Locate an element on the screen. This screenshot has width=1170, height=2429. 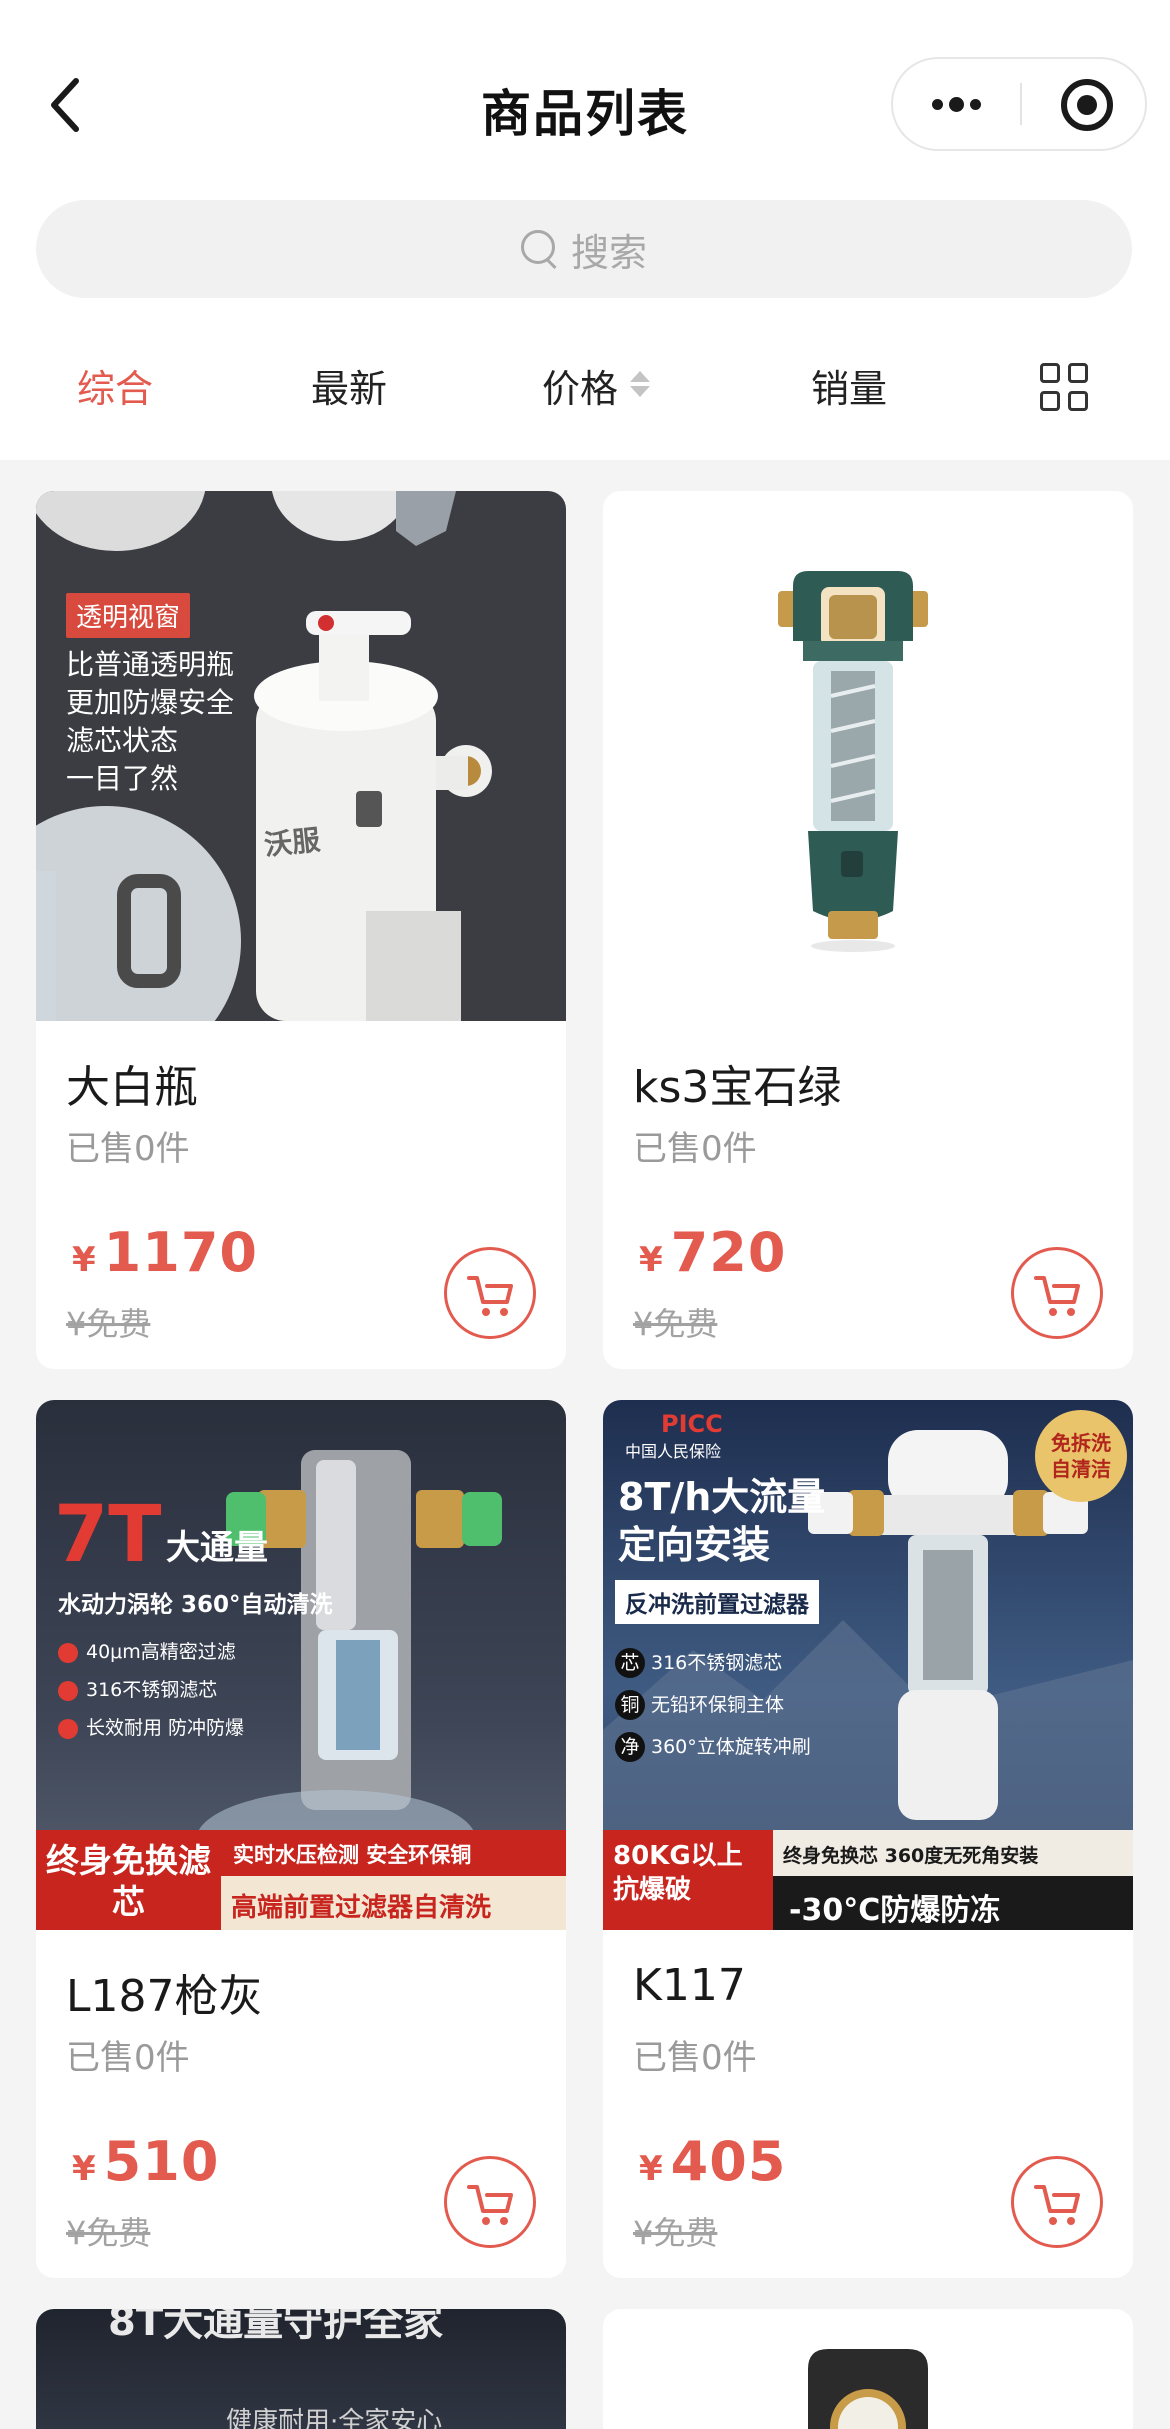
image-feature: 铜无铅环保铜主体 is located at coordinates (699, 1705).